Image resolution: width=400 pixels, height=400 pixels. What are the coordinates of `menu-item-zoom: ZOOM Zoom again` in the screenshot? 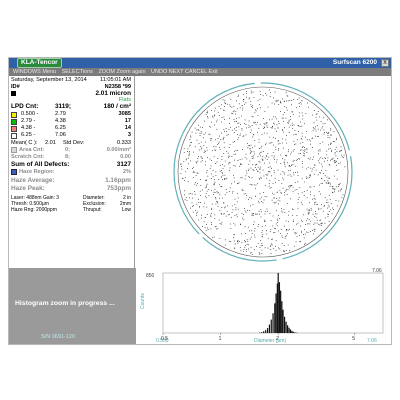 It's located at (121, 72).